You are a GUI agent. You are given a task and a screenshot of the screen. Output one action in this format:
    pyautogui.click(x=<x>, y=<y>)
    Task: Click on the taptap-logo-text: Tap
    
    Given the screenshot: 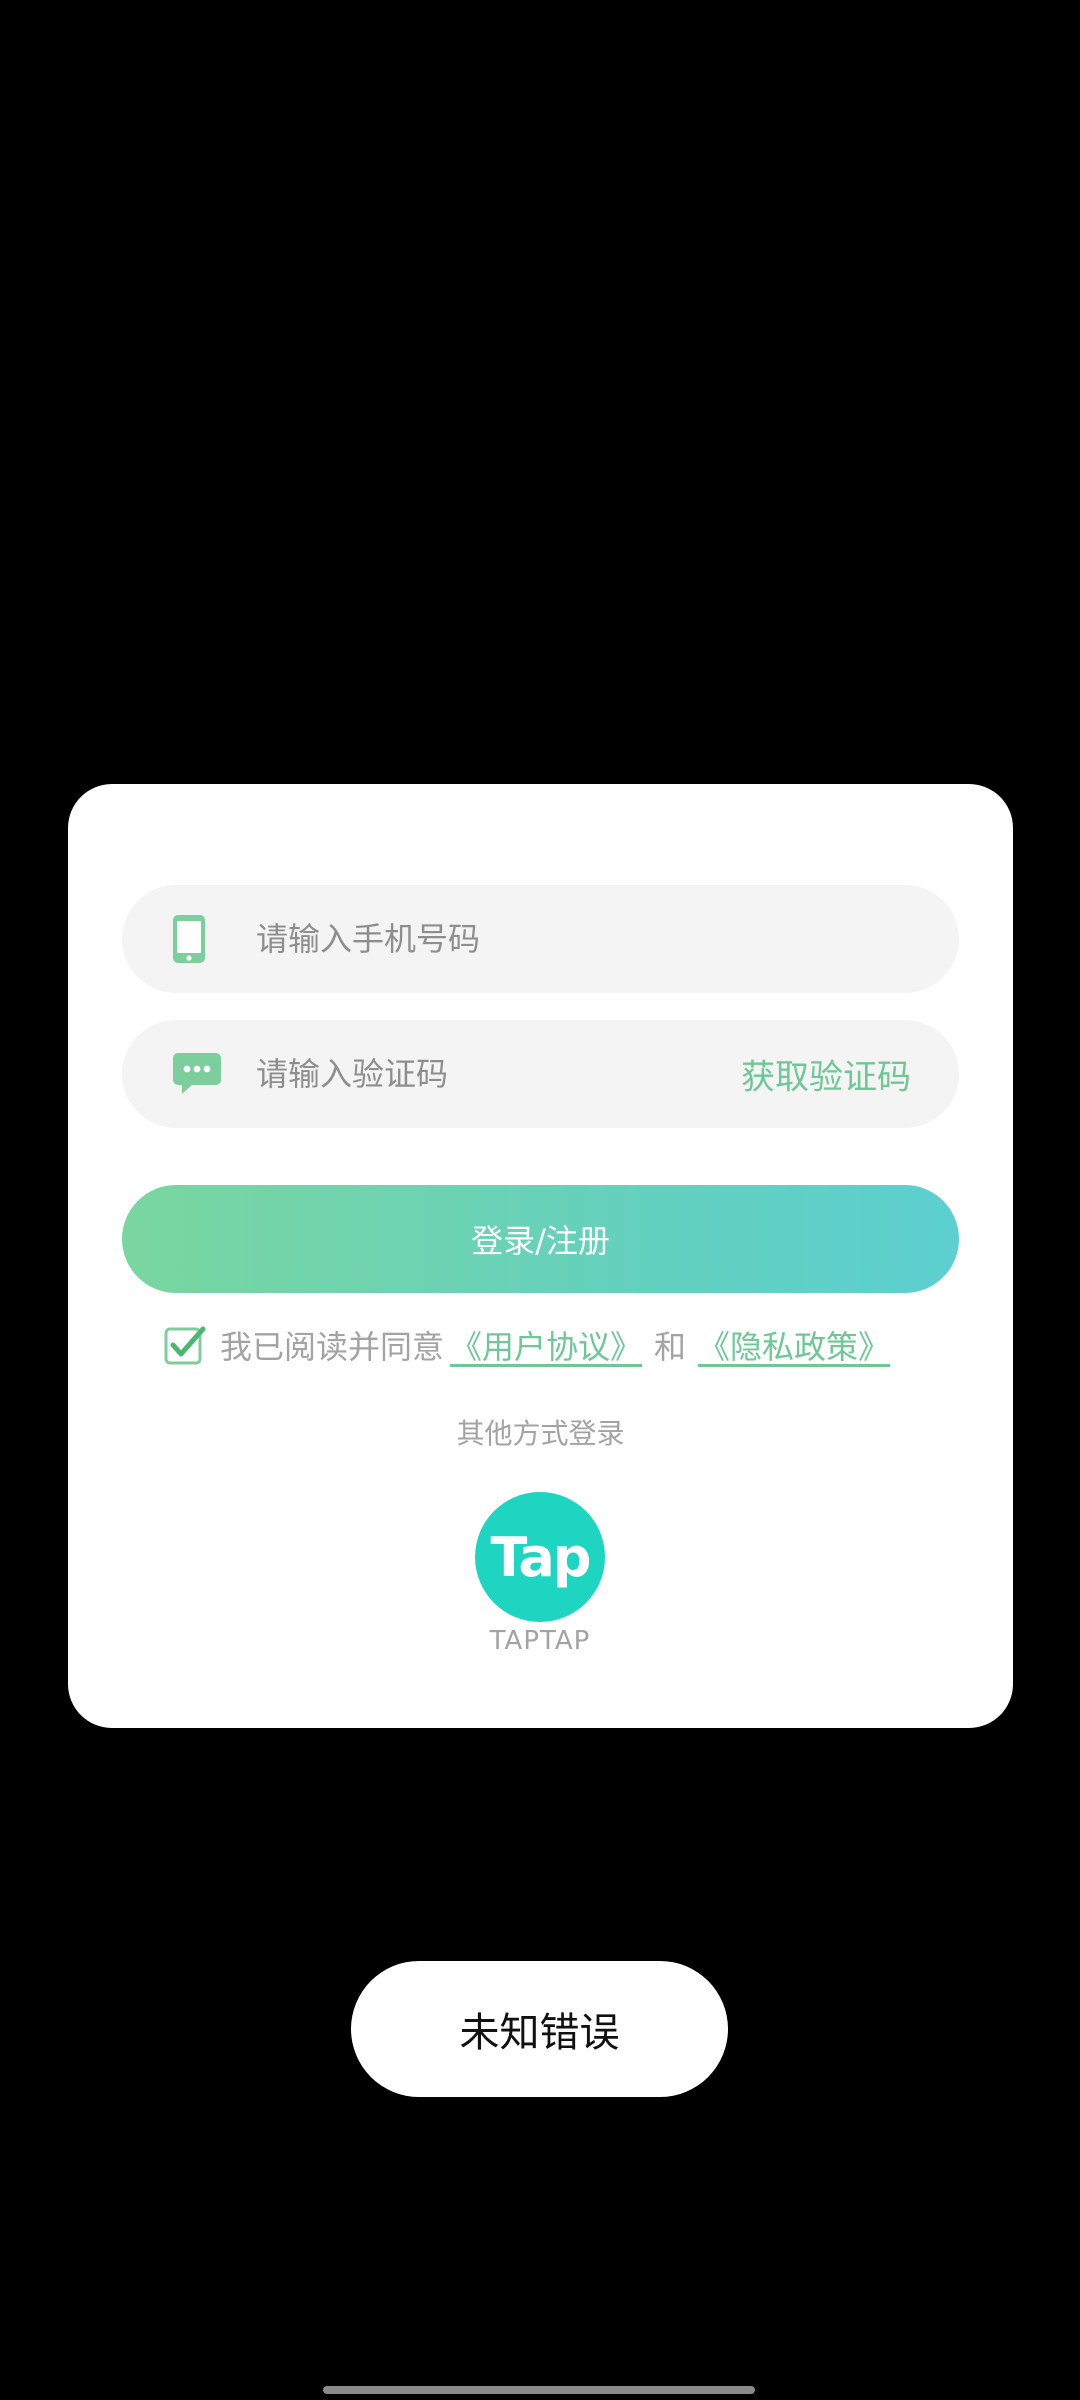 What is the action you would take?
    pyautogui.click(x=541, y=1557)
    